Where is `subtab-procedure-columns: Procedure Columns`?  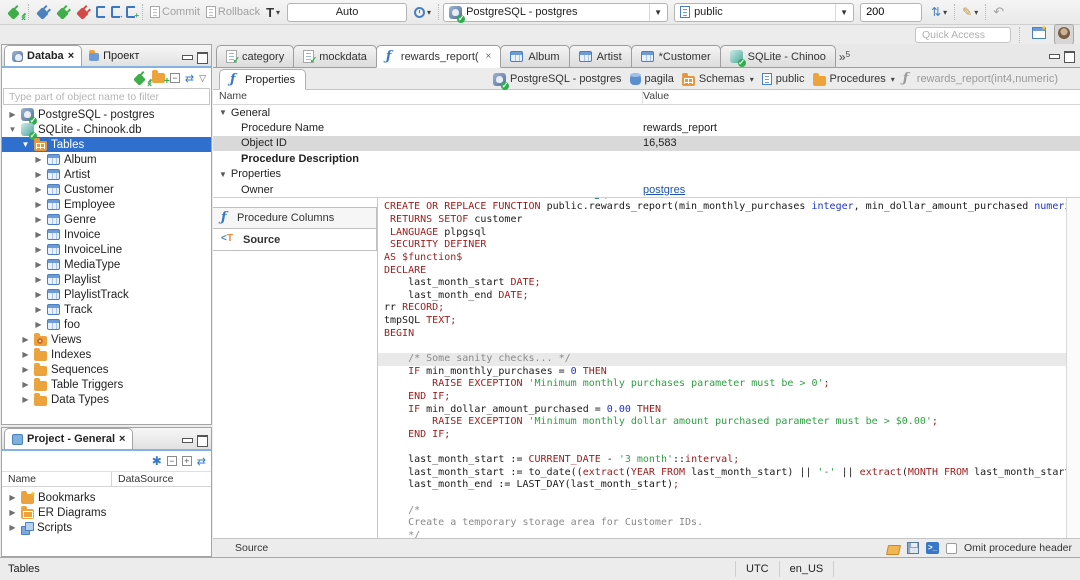 subtab-procedure-columns: Procedure Columns is located at coordinates (295, 218).